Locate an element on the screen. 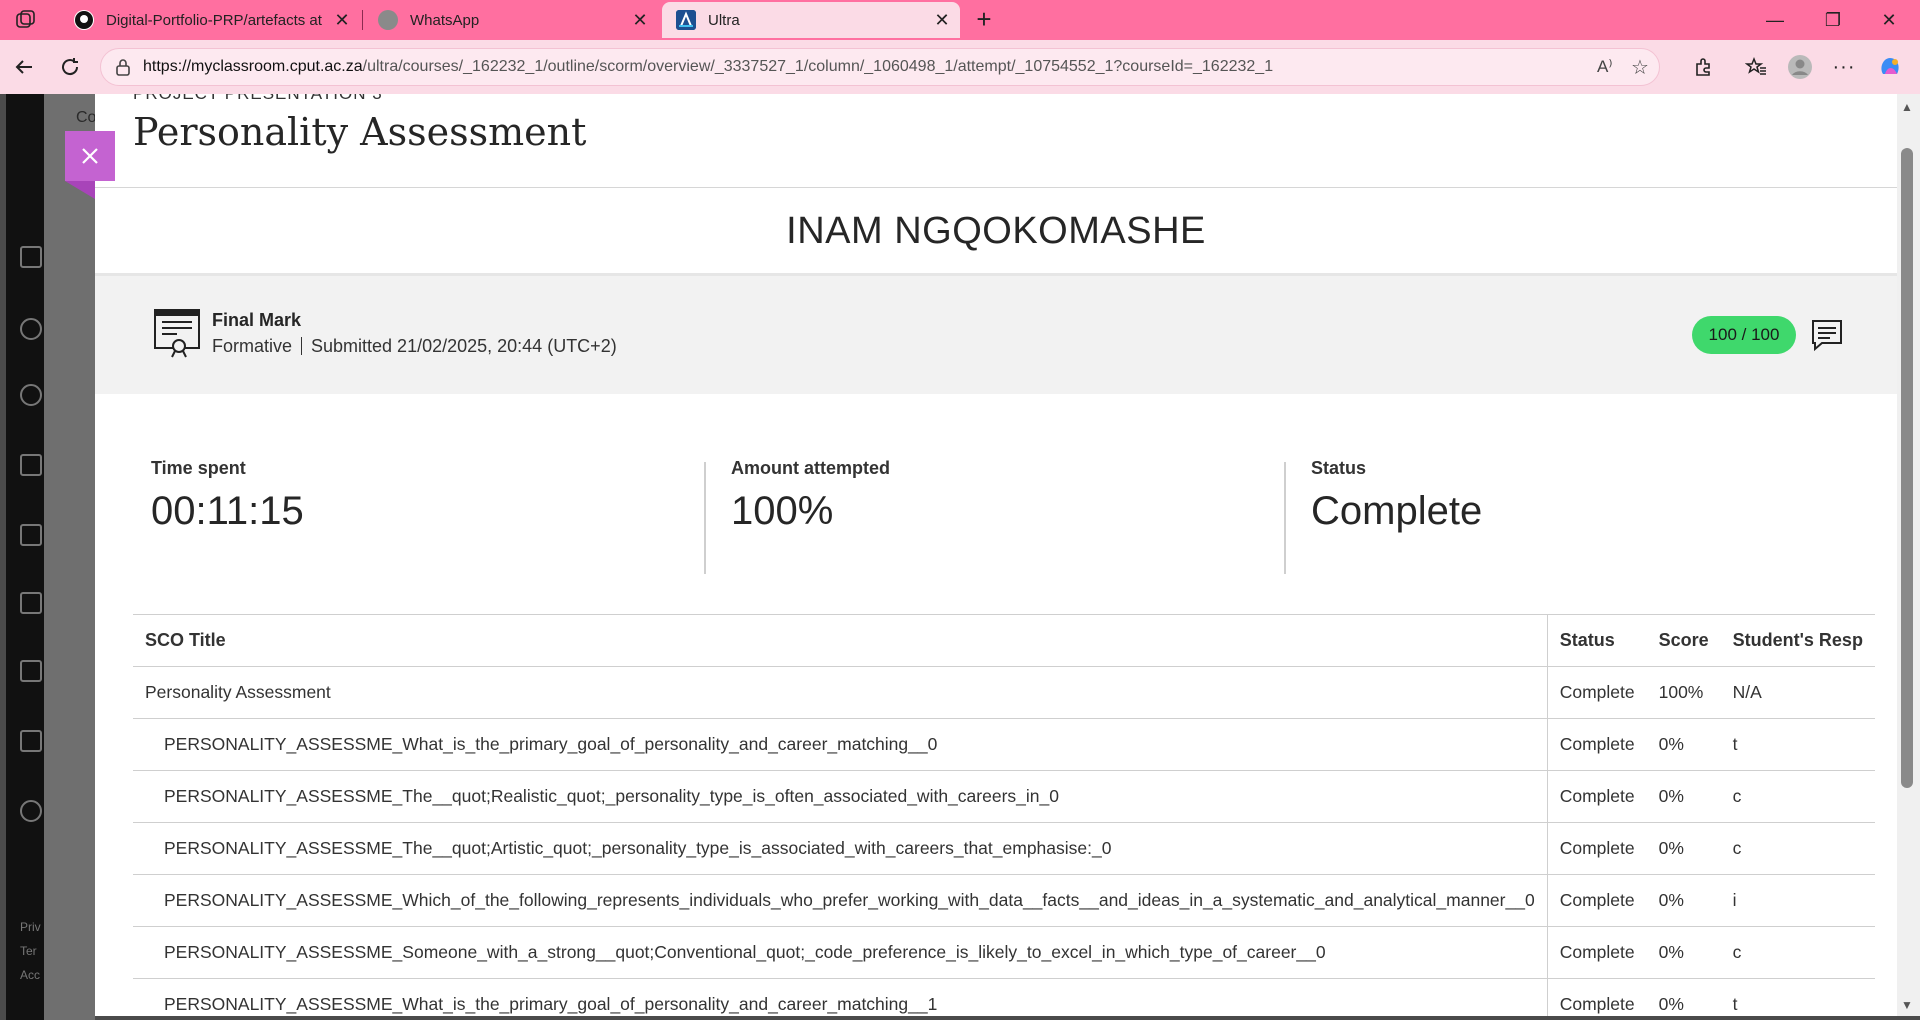 This screenshot has height=1020, width=1920. back-arrow-icon is located at coordinates (23, 67).